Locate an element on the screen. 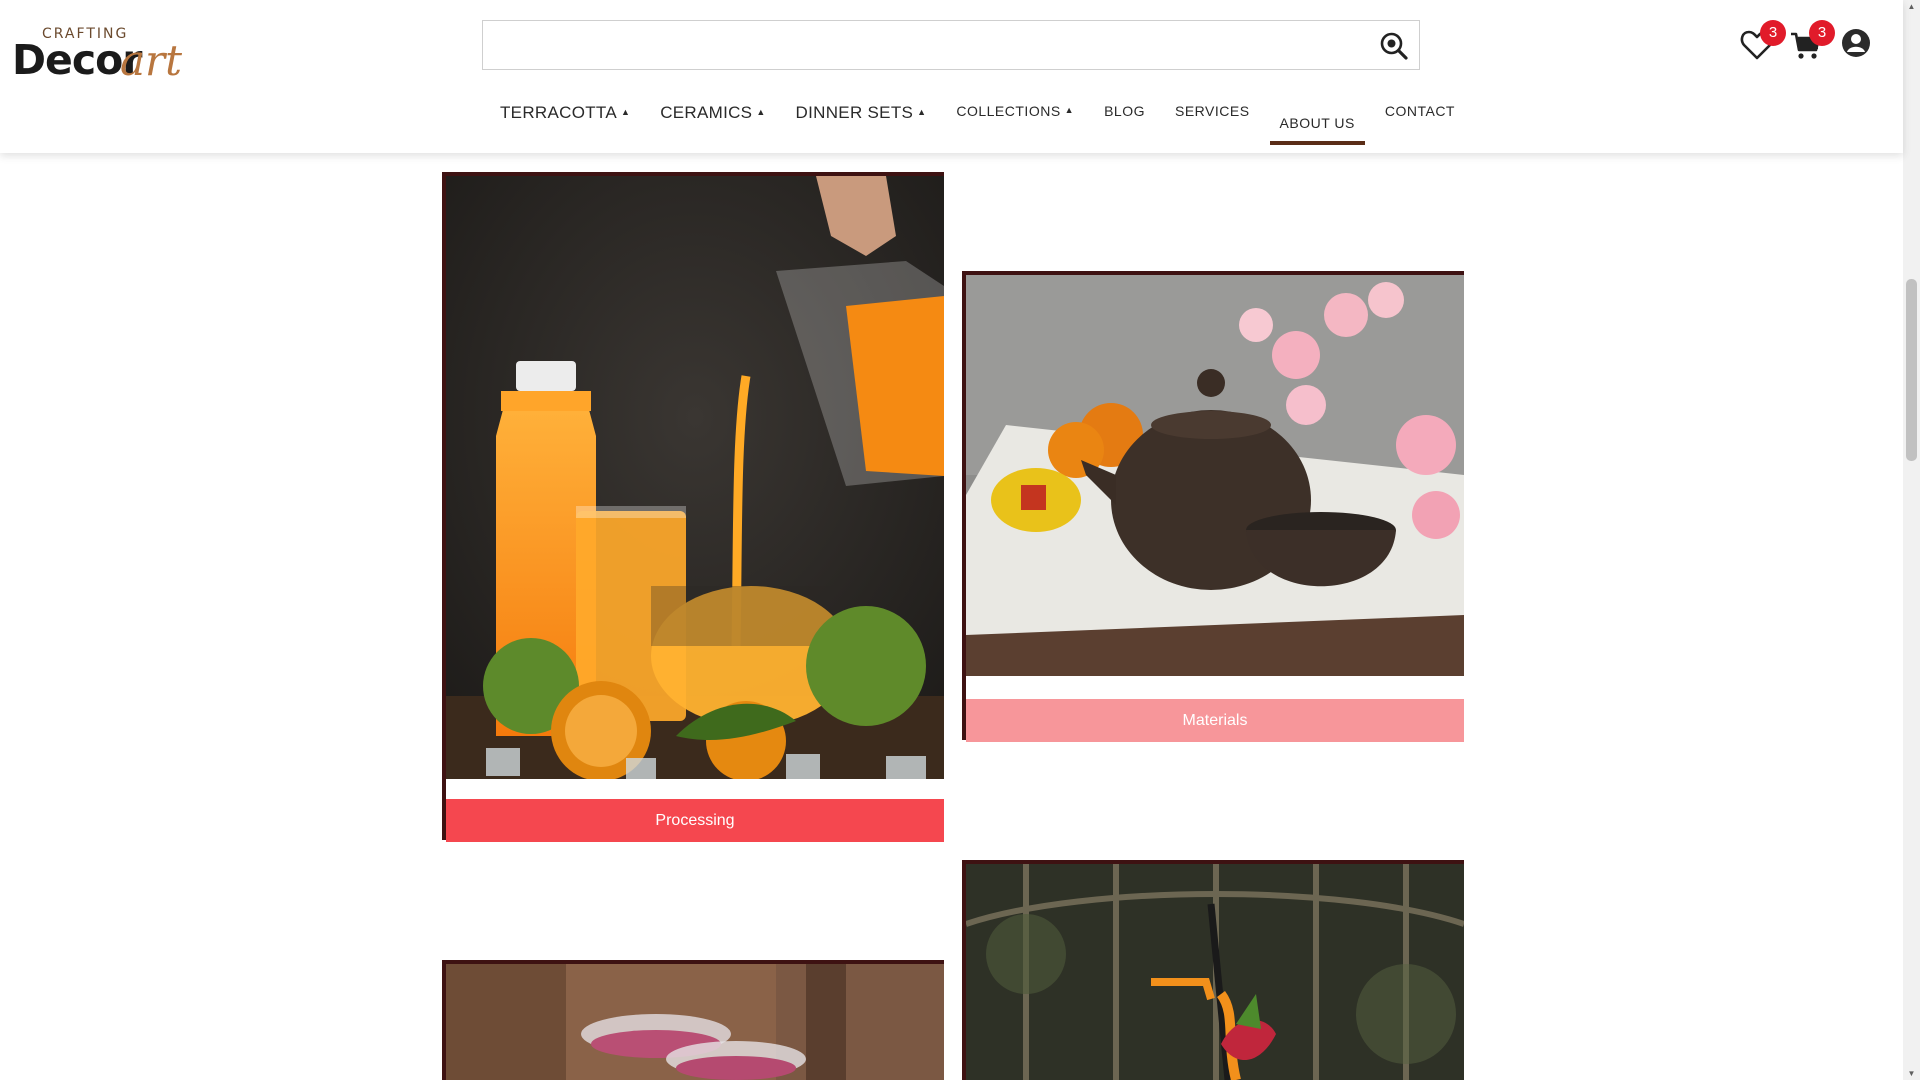 The height and width of the screenshot is (1080, 1920). card-label-materials: Materials is located at coordinates (1215, 720).